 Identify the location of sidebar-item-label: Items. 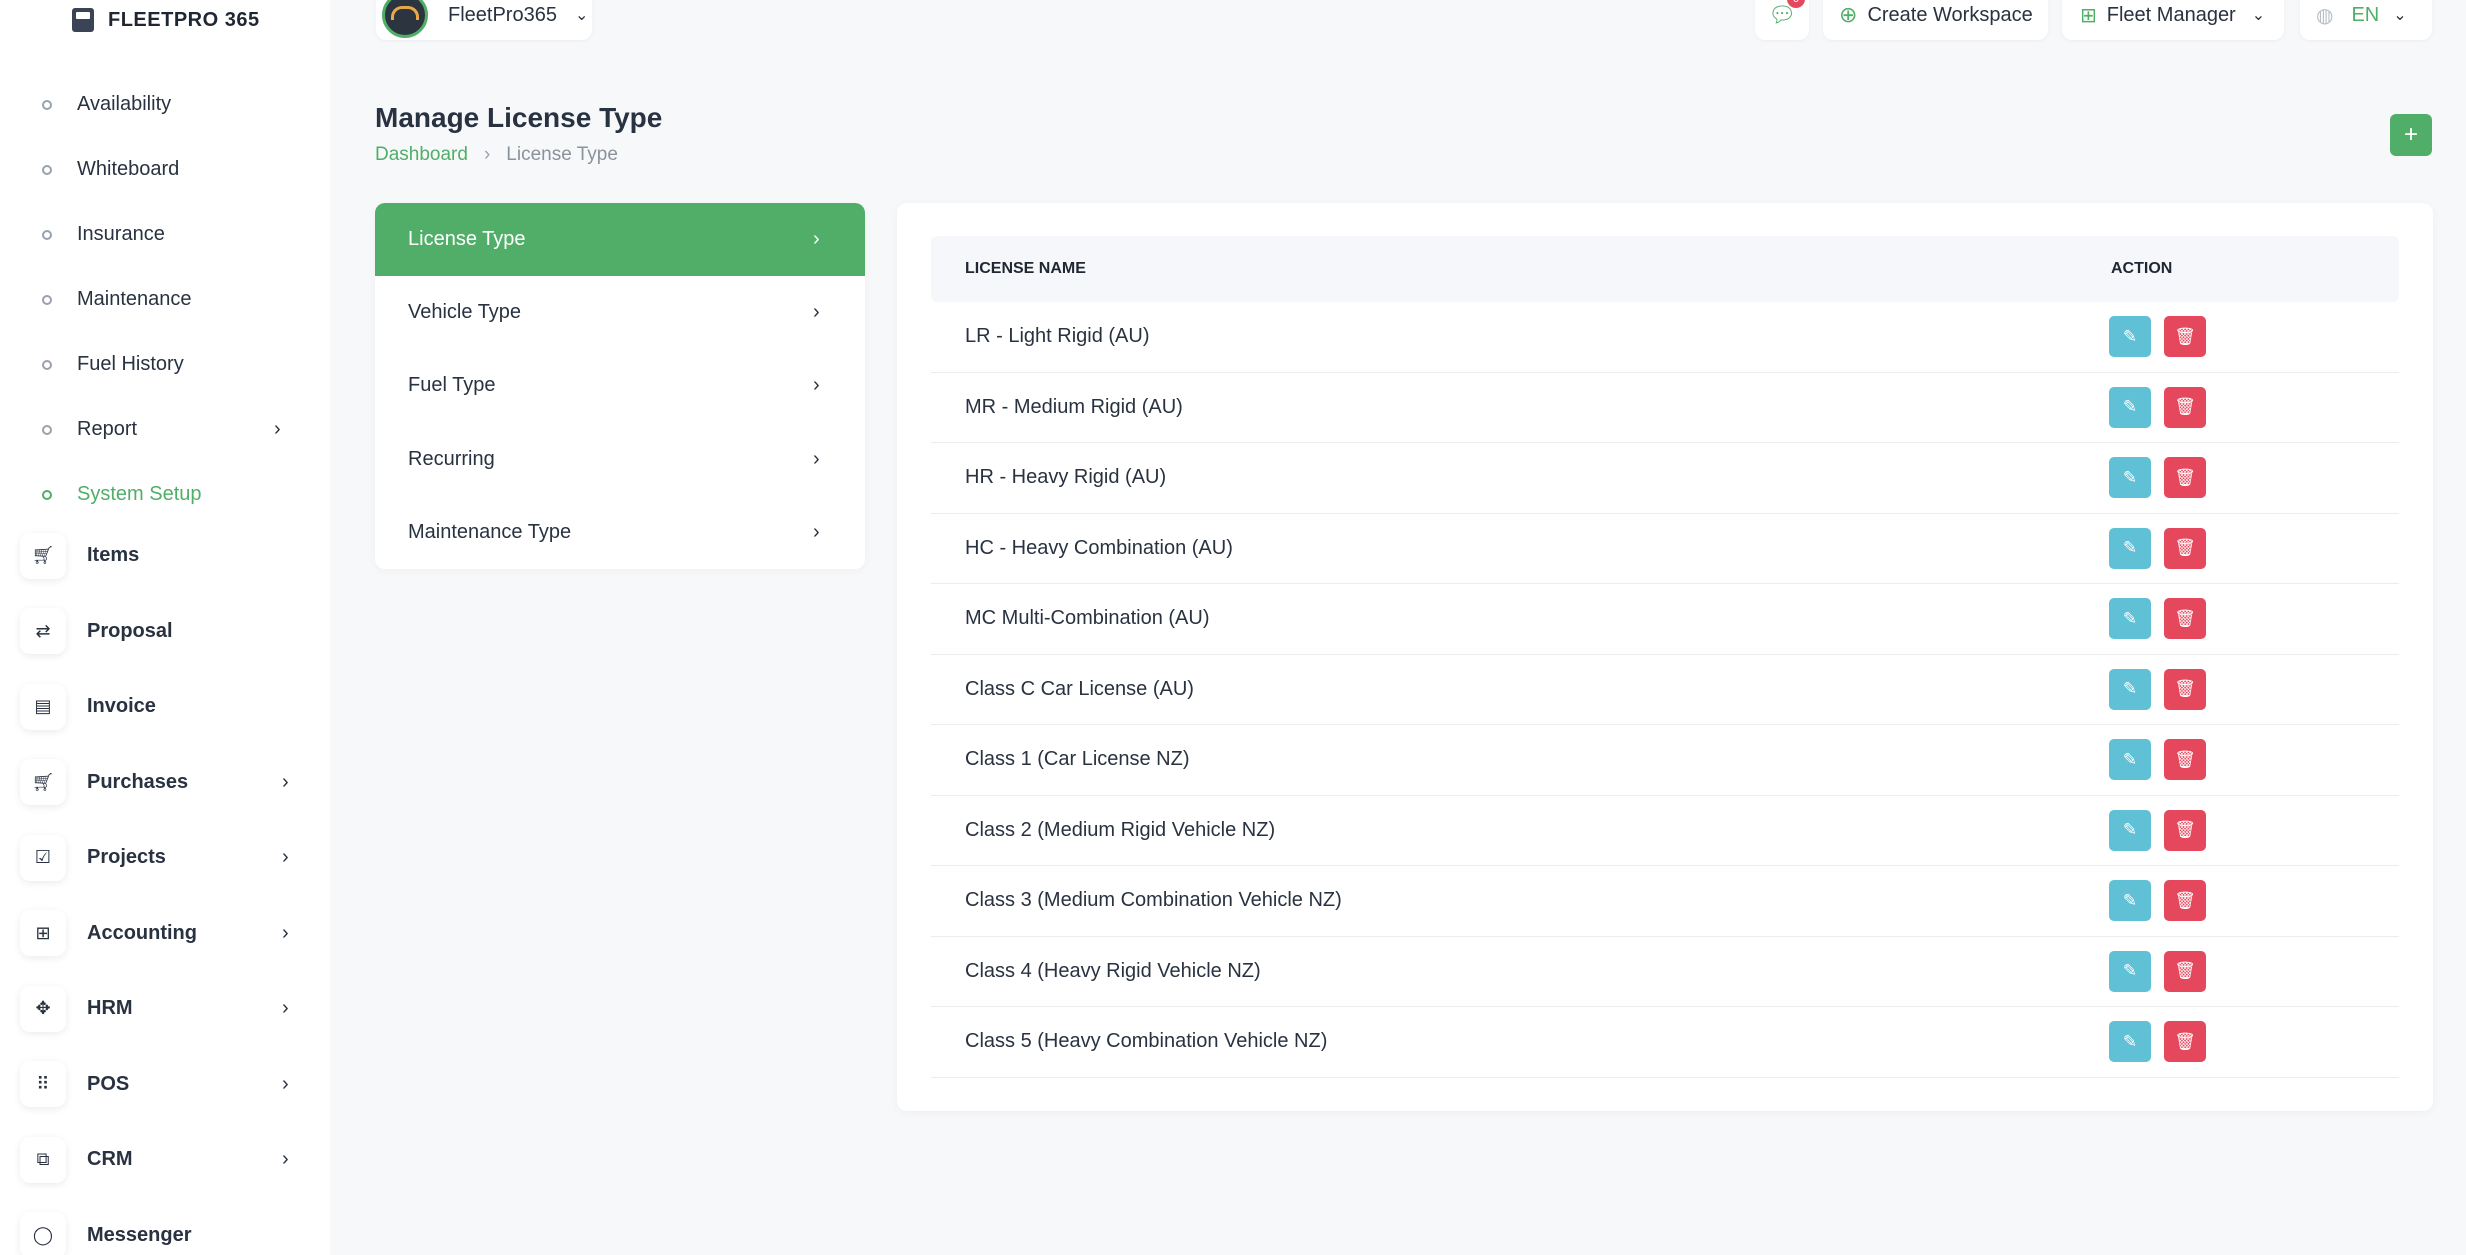
(113, 555).